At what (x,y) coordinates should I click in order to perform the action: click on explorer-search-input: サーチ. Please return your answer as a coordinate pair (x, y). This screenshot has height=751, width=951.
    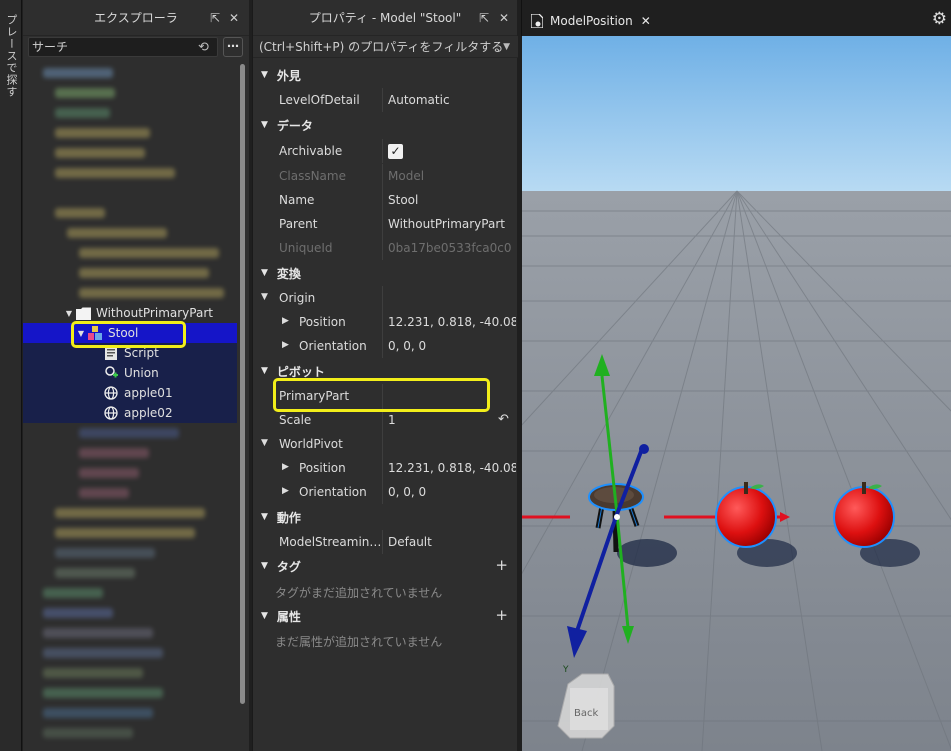
    Looking at the image, I should click on (123, 47).